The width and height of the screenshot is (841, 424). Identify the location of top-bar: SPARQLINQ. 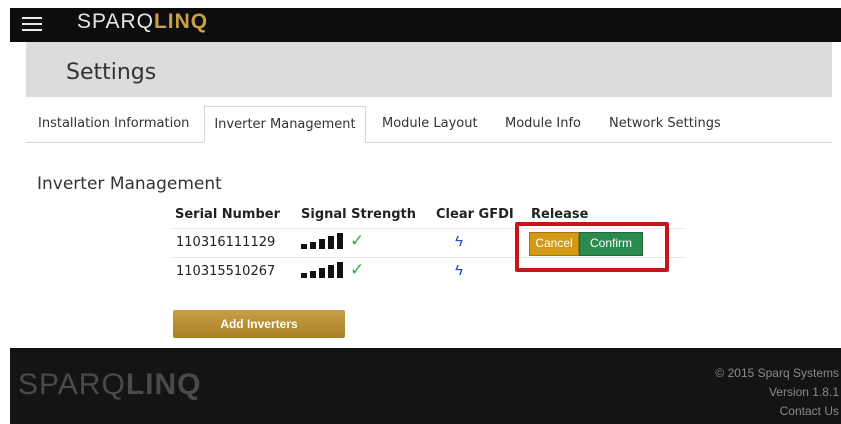
(425, 25).